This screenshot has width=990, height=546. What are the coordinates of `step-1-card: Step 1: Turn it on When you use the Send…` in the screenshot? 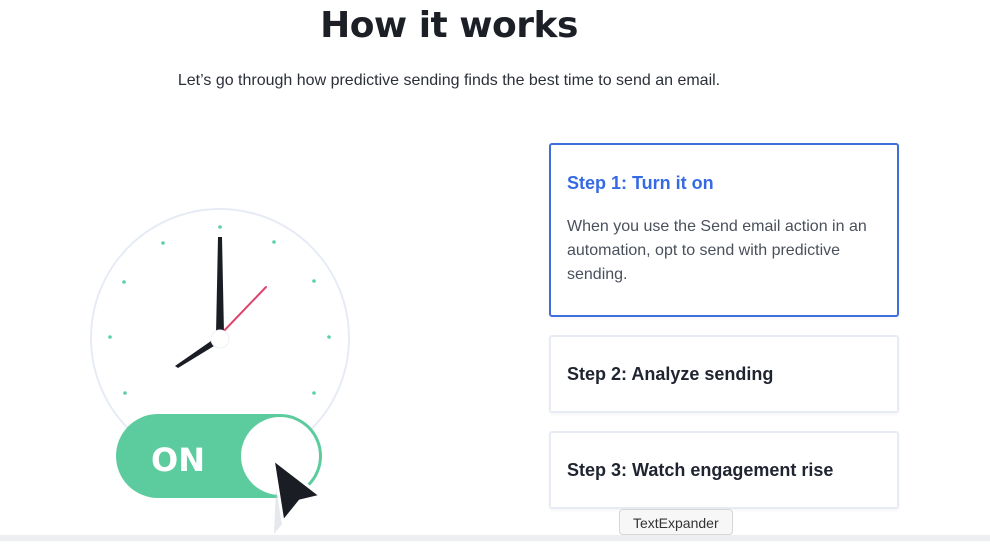 It's located at (724, 230).